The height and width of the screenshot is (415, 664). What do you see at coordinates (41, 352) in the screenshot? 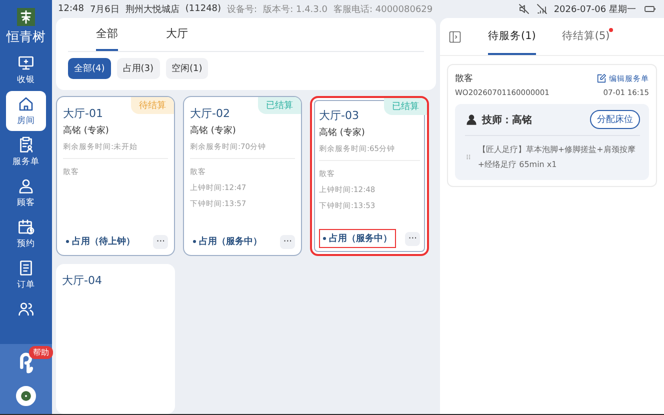
I see `help-badge: 帮助` at bounding box center [41, 352].